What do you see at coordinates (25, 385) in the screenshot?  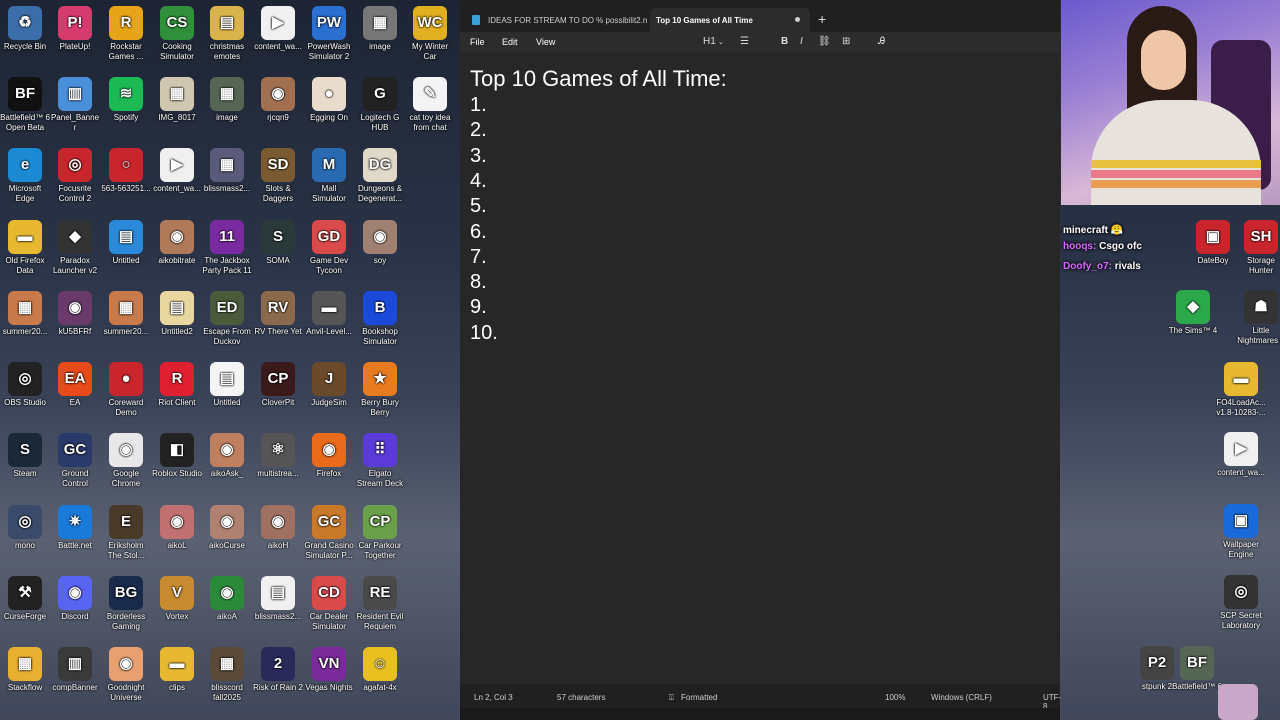 I see `desktop-icon: ◎ OBS Studio` at bounding box center [25, 385].